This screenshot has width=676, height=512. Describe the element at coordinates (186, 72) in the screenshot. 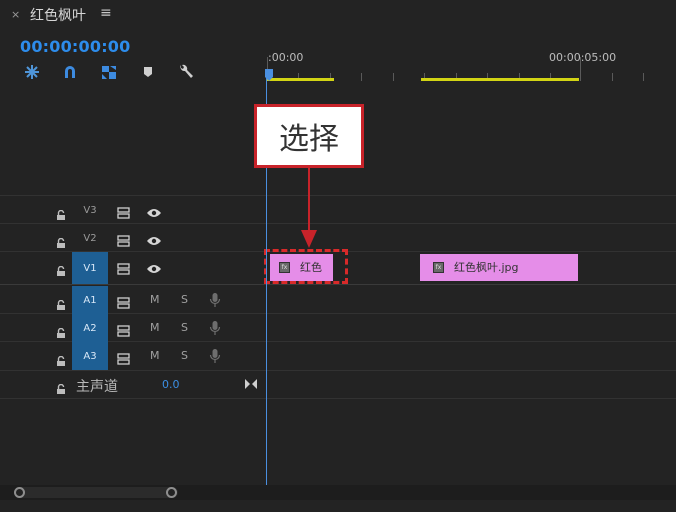

I see `wrench-settings-icon` at that location.